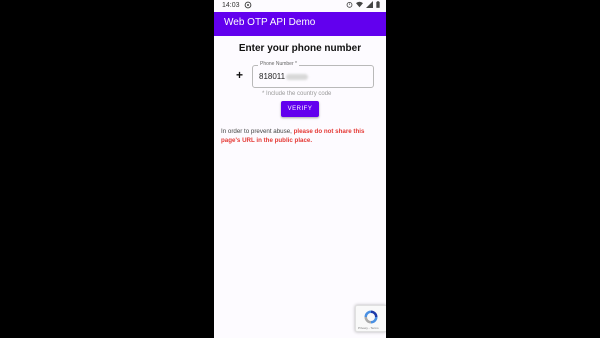  What do you see at coordinates (278, 64) in the screenshot?
I see `phone-number-label: Phone Number *` at bounding box center [278, 64].